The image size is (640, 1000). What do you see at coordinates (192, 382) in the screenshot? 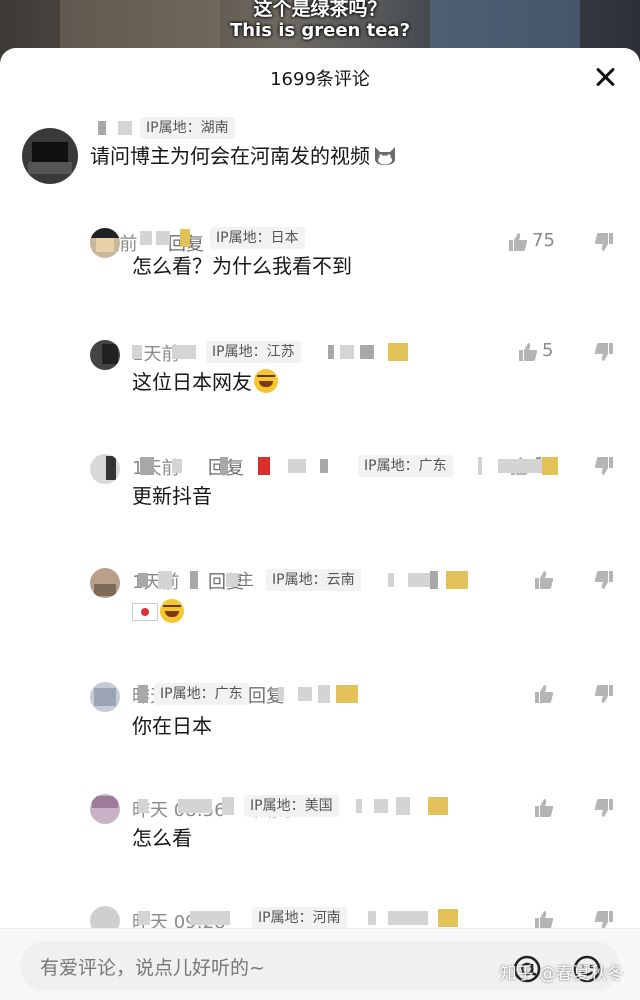
I see `comment-text-content: 这位日本网友` at bounding box center [192, 382].